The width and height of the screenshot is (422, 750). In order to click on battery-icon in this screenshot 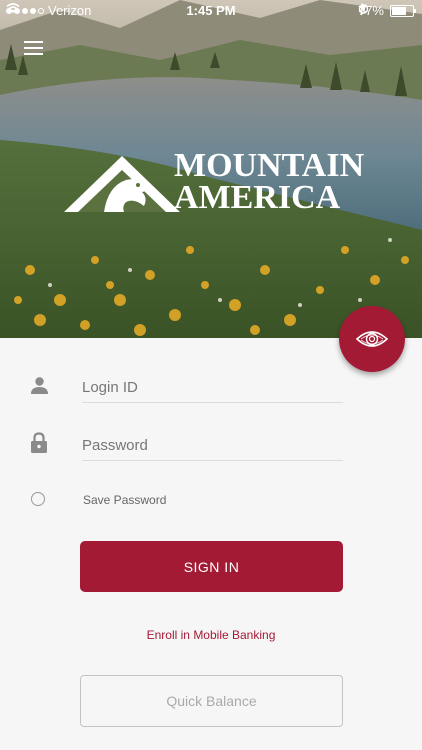, I will do `click(403, 10)`.